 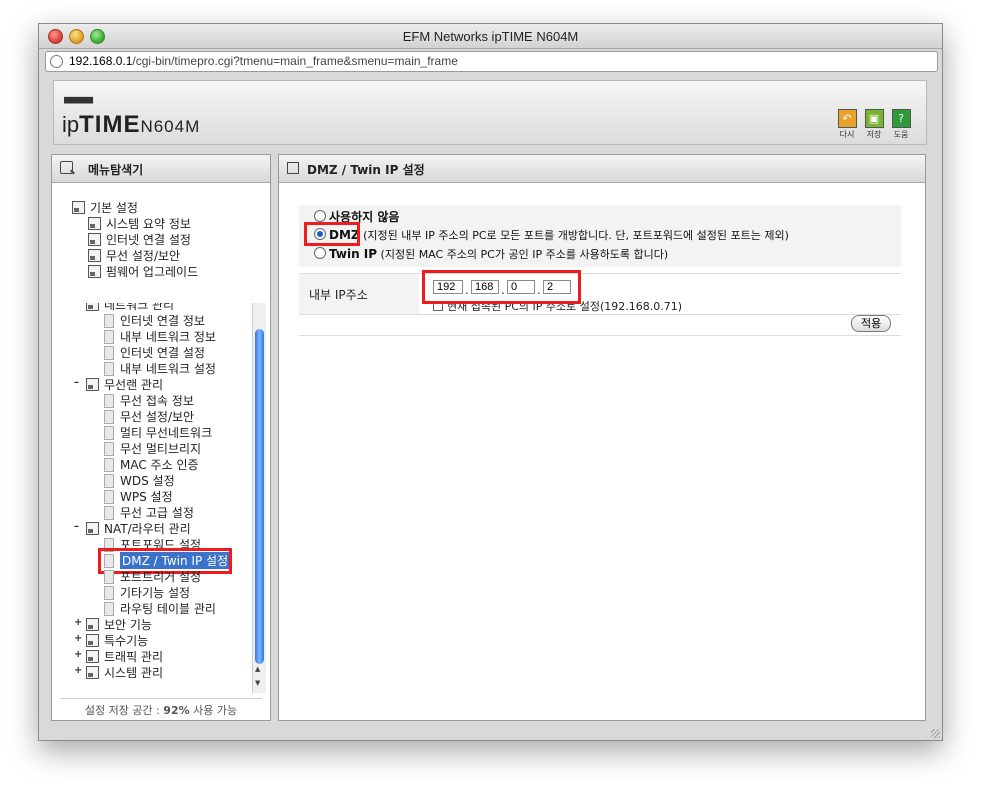 I want to click on tree-item-label: 인터넷 연결 정보, so click(x=162, y=321).